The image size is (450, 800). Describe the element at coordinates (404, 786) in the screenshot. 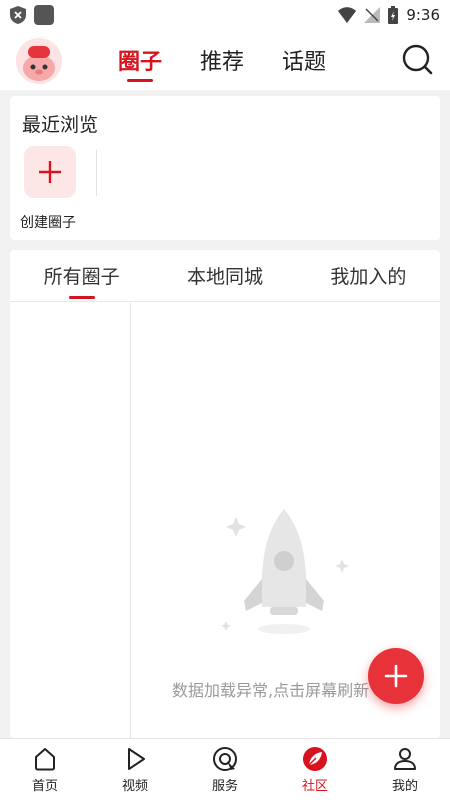

I see `nav-profile-label: 我的` at that location.